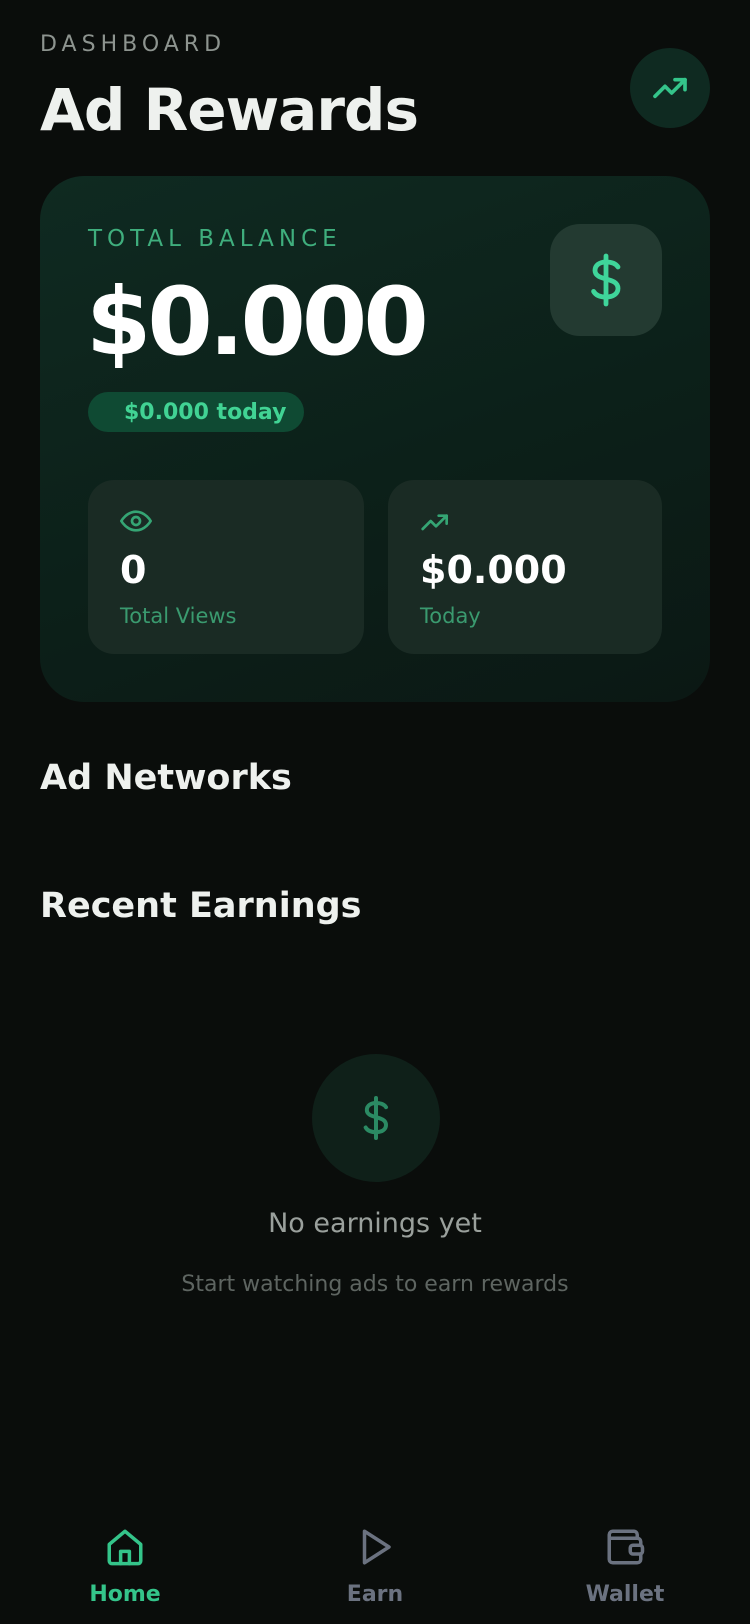  Describe the element at coordinates (450, 616) in the screenshot. I see `stat-label: Today` at that location.